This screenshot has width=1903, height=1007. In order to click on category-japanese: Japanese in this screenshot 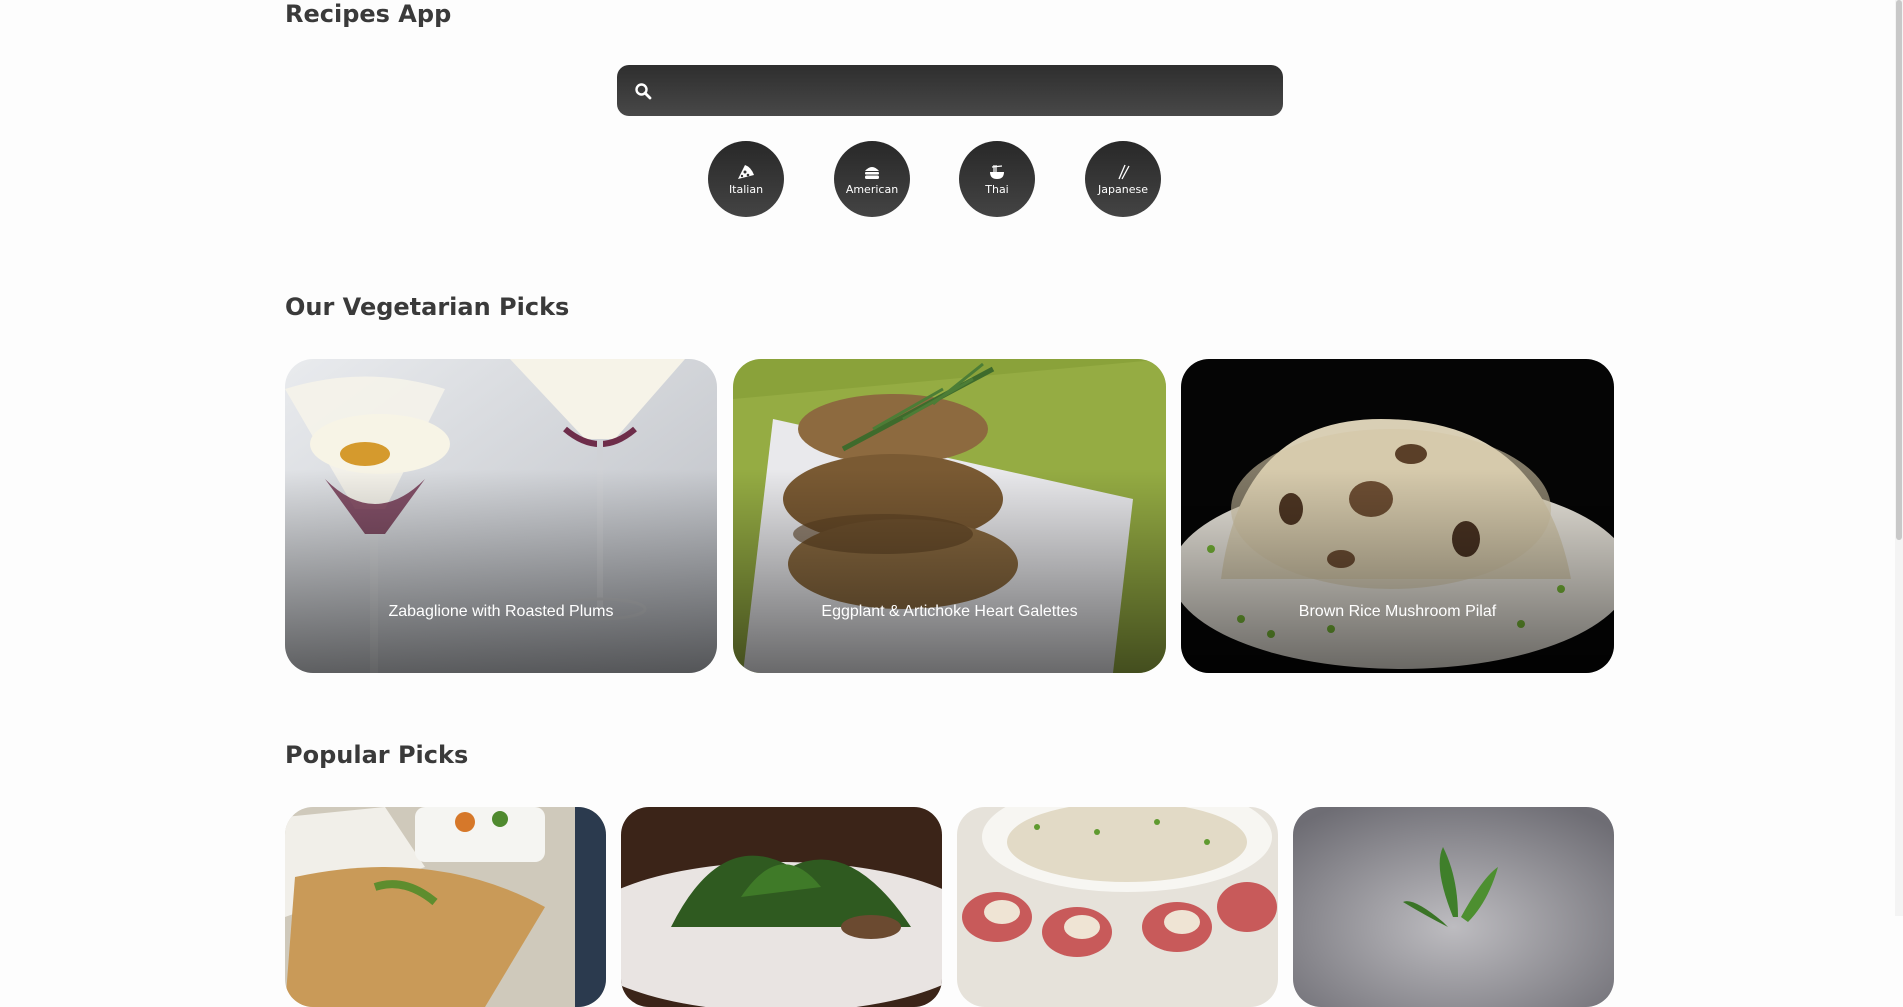, I will do `click(1123, 179)`.